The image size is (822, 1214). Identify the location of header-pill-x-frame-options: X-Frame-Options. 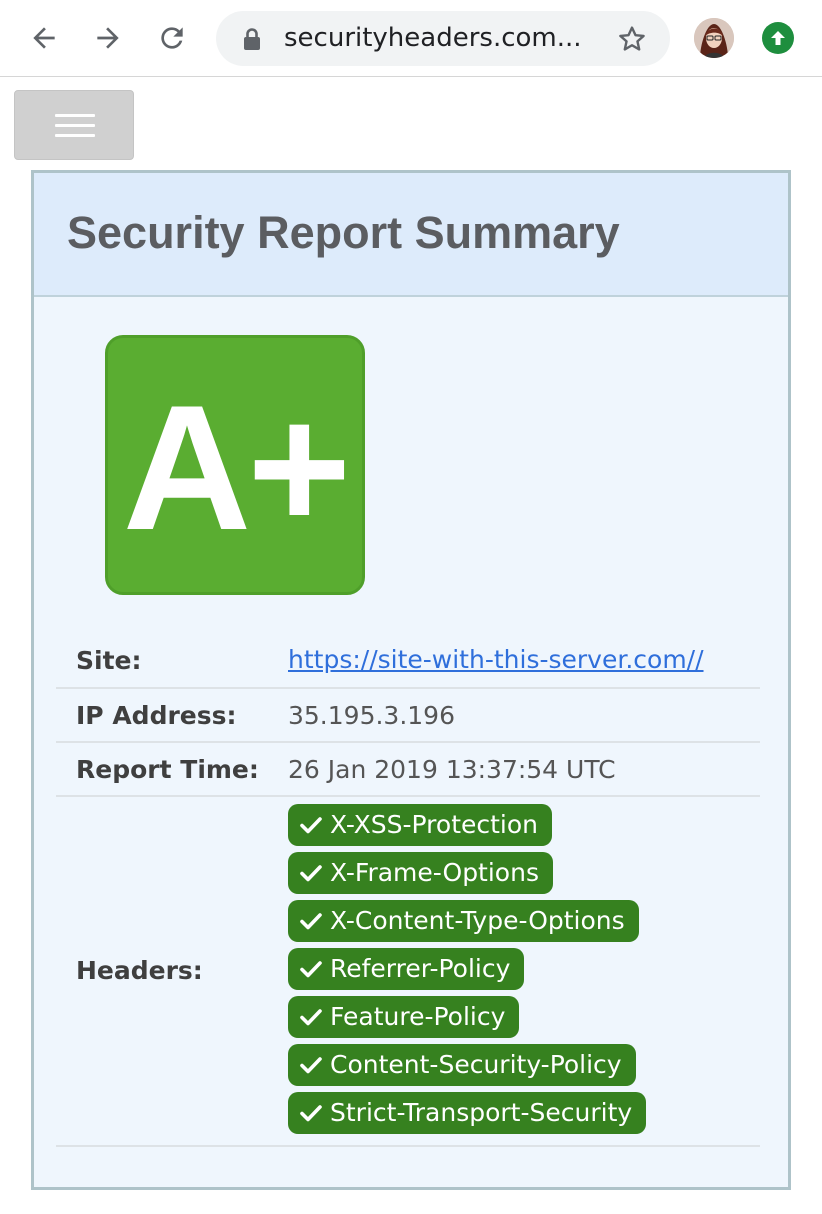
(420, 873).